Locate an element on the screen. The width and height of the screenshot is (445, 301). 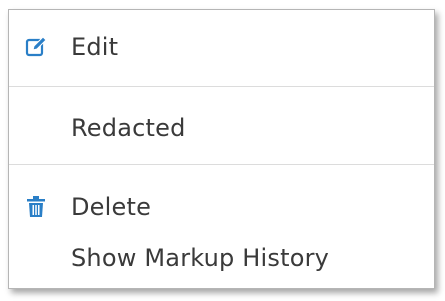
menu-item-show-markup-history: Show Markup History is located at coordinates (221, 258).